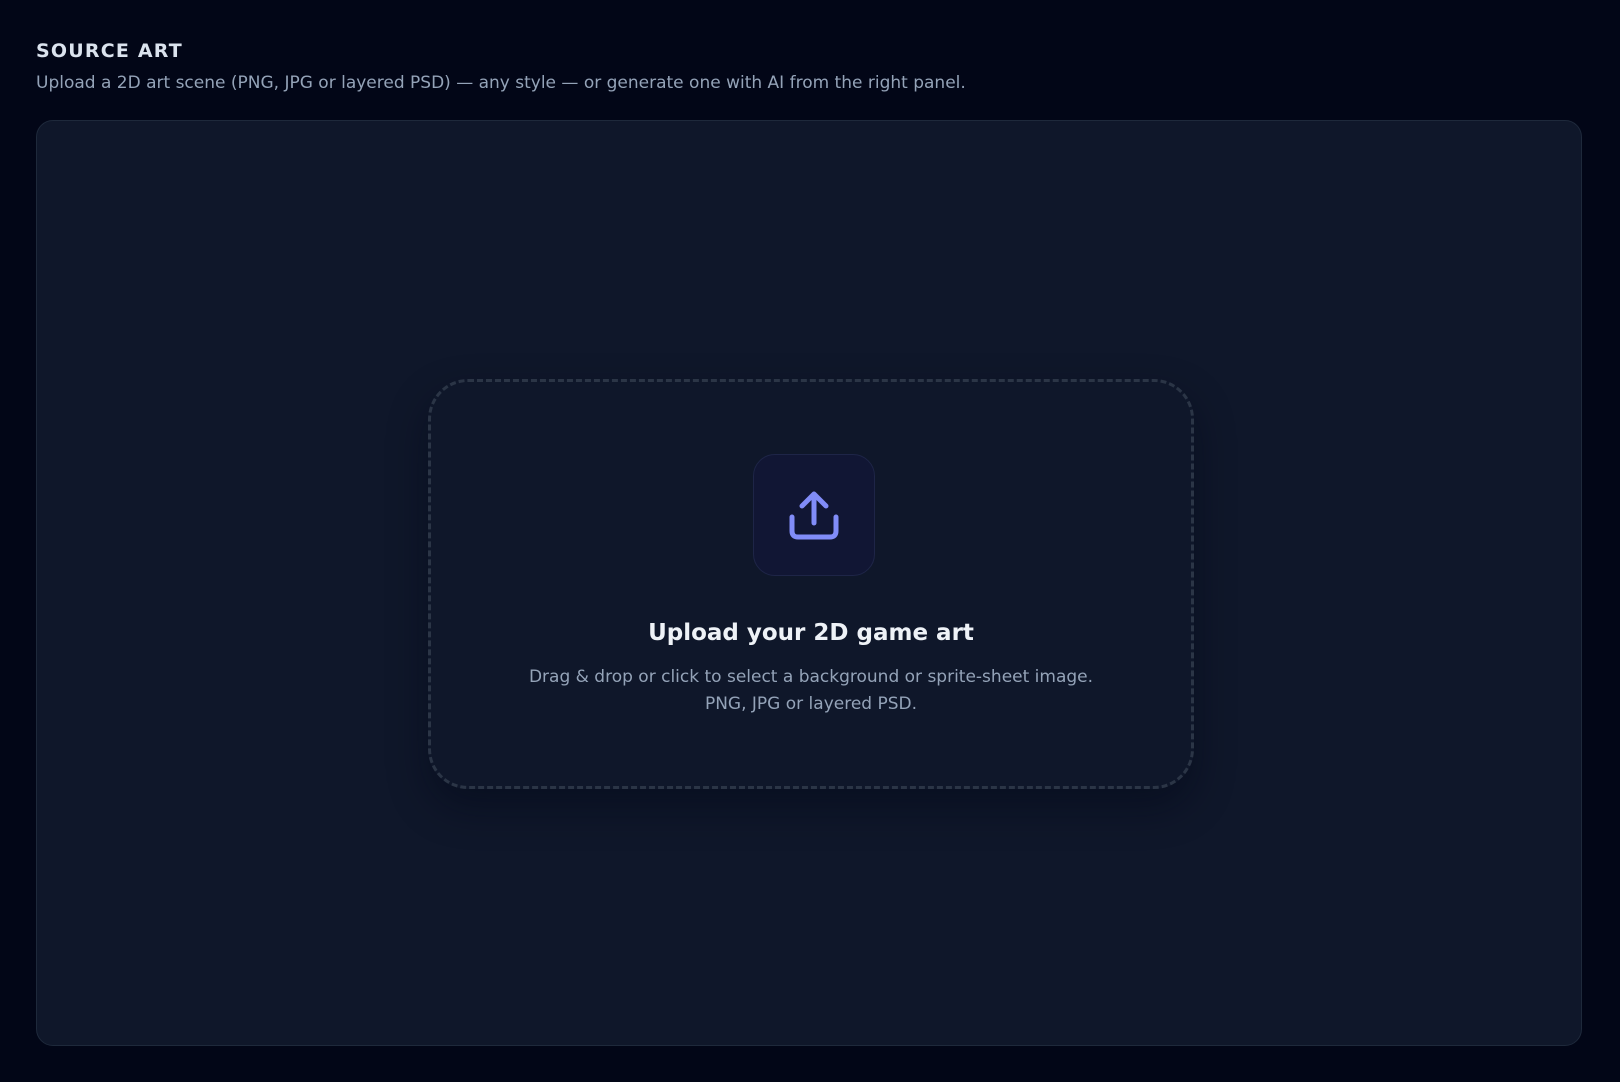 This screenshot has width=1620, height=1082. I want to click on upload-icon-tile, so click(814, 515).